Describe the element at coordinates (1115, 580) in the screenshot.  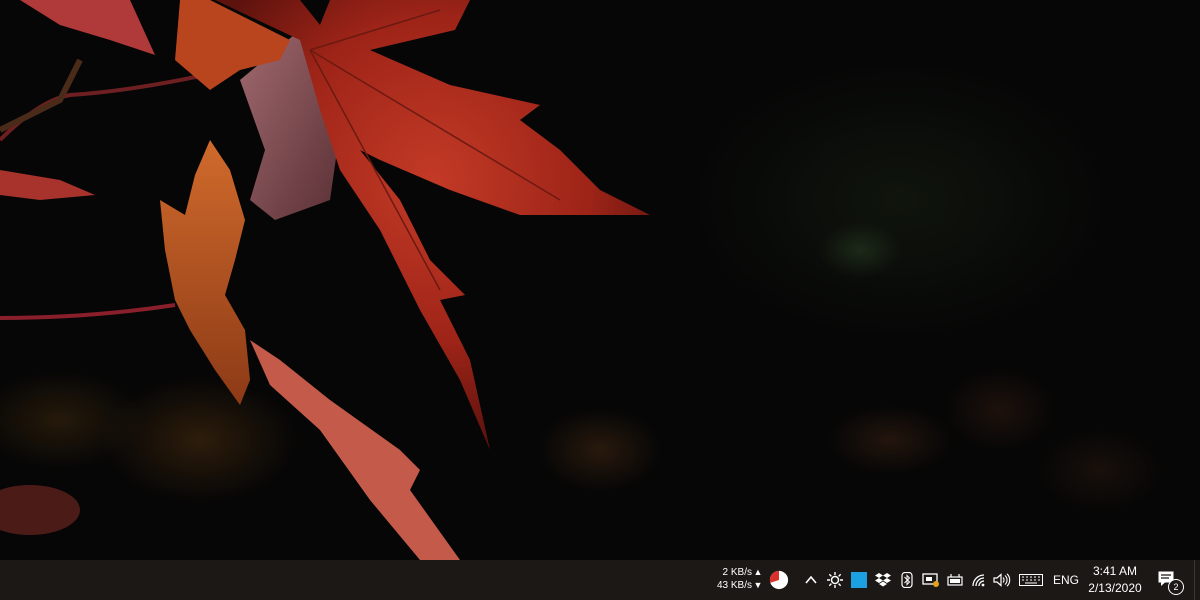
I see `clock: 3:41 AM 2/13/2020` at that location.